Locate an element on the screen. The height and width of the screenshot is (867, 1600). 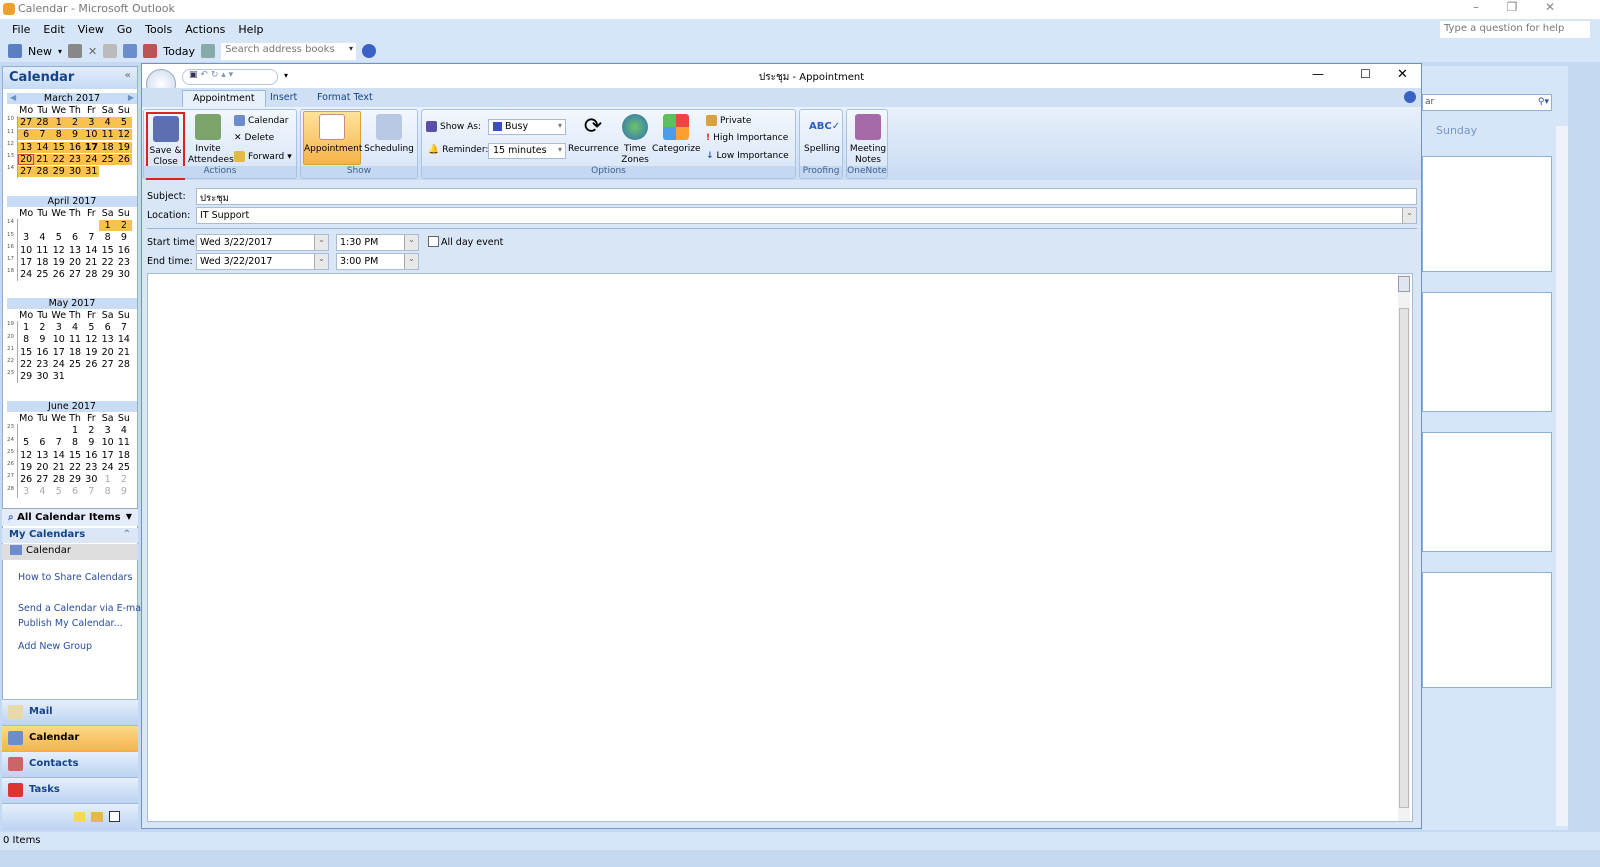
subject-input: ประชุม is located at coordinates (806, 196).